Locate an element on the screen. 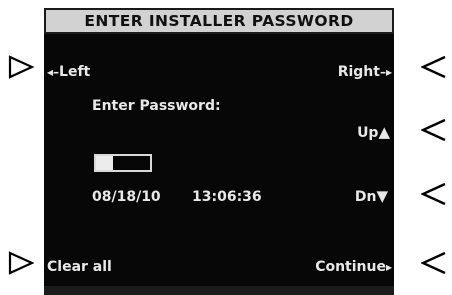 The image size is (452, 295). password-prompt-text: Enter Password: is located at coordinates (156, 106).